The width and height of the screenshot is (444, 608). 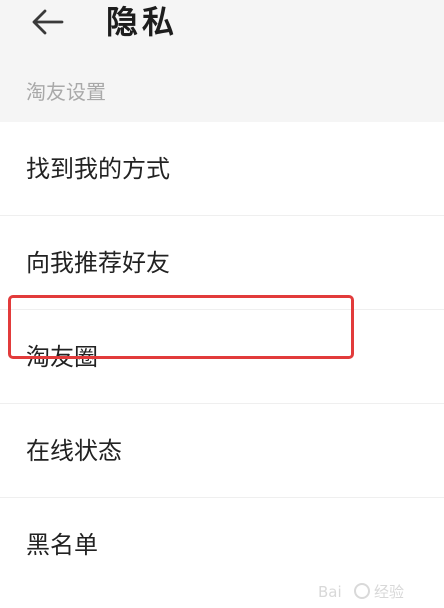 I want to click on list-item-label: 在线状态, so click(x=74, y=450).